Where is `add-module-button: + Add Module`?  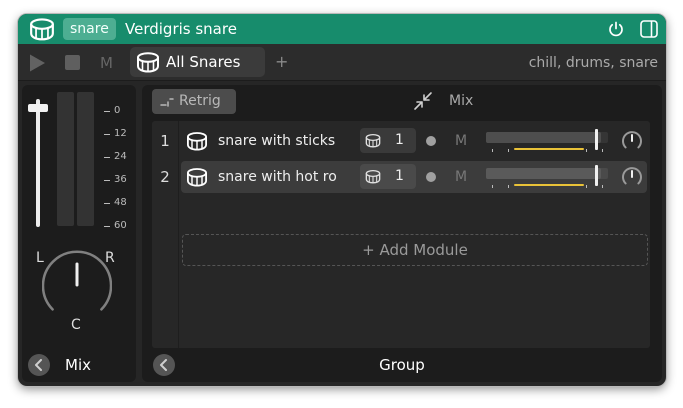 add-module-button: + Add Module is located at coordinates (415, 250).